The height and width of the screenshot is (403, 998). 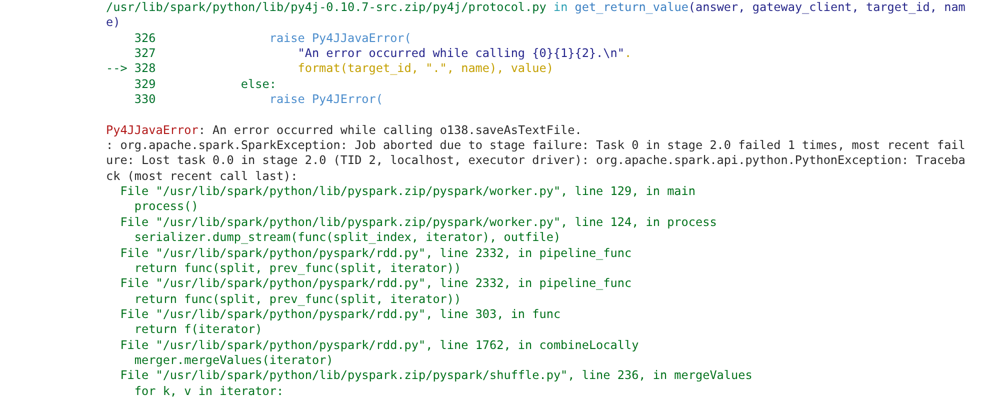 I want to click on traceback-line: File "/usr/lib/spark/python/pyspark/rdd.py", line 303, in func, so click(x=340, y=314).